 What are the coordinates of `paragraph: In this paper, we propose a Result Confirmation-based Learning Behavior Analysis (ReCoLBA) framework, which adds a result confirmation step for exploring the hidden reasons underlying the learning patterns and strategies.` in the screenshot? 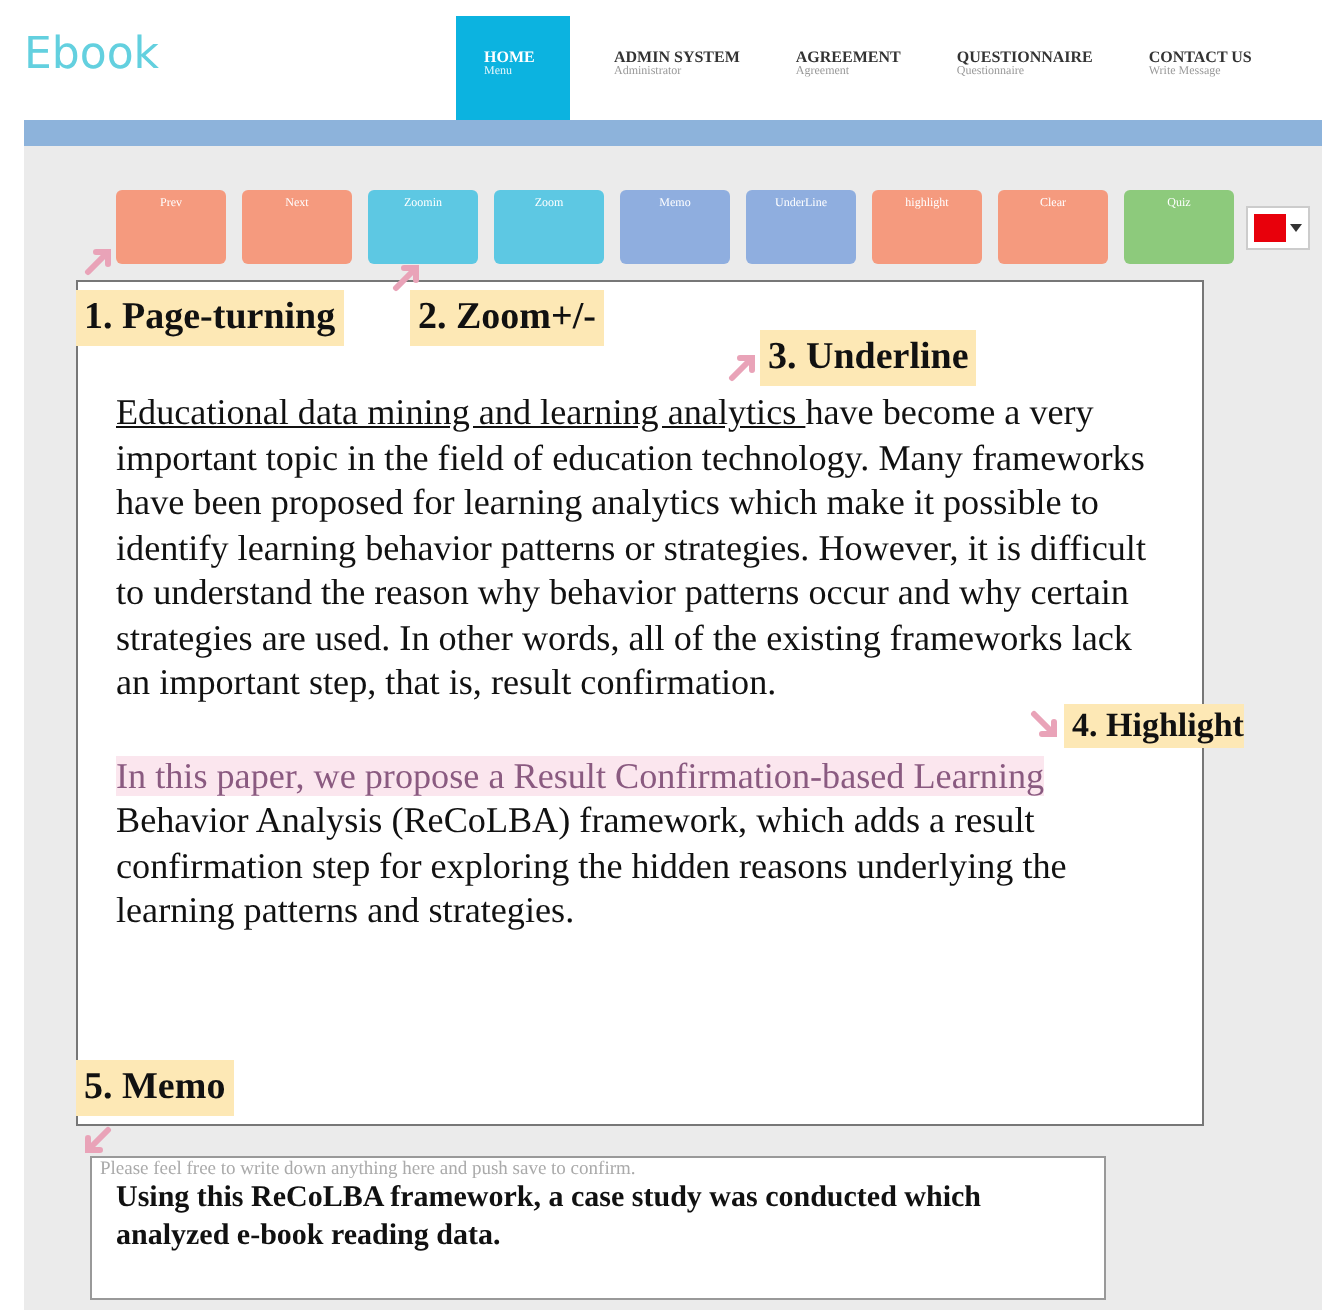 It's located at (592, 843).